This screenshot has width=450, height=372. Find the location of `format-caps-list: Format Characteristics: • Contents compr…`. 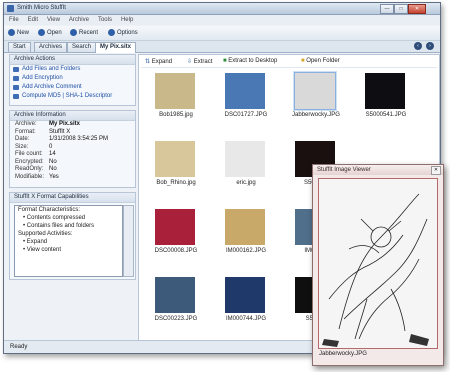

format-caps-list: Format Characteristics: • Contents compr… is located at coordinates (68, 241).